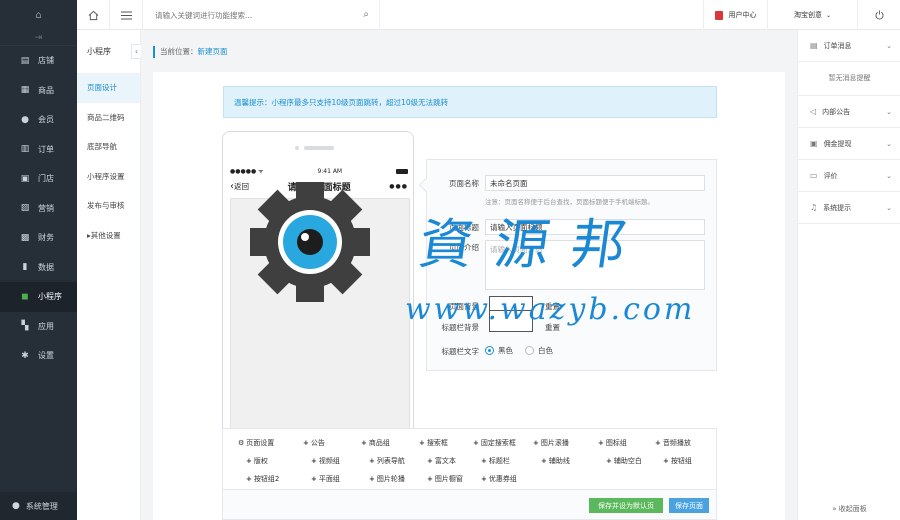 This screenshot has width=900, height=520. I want to click on subnav-item-label: 发布与审核, so click(106, 206).